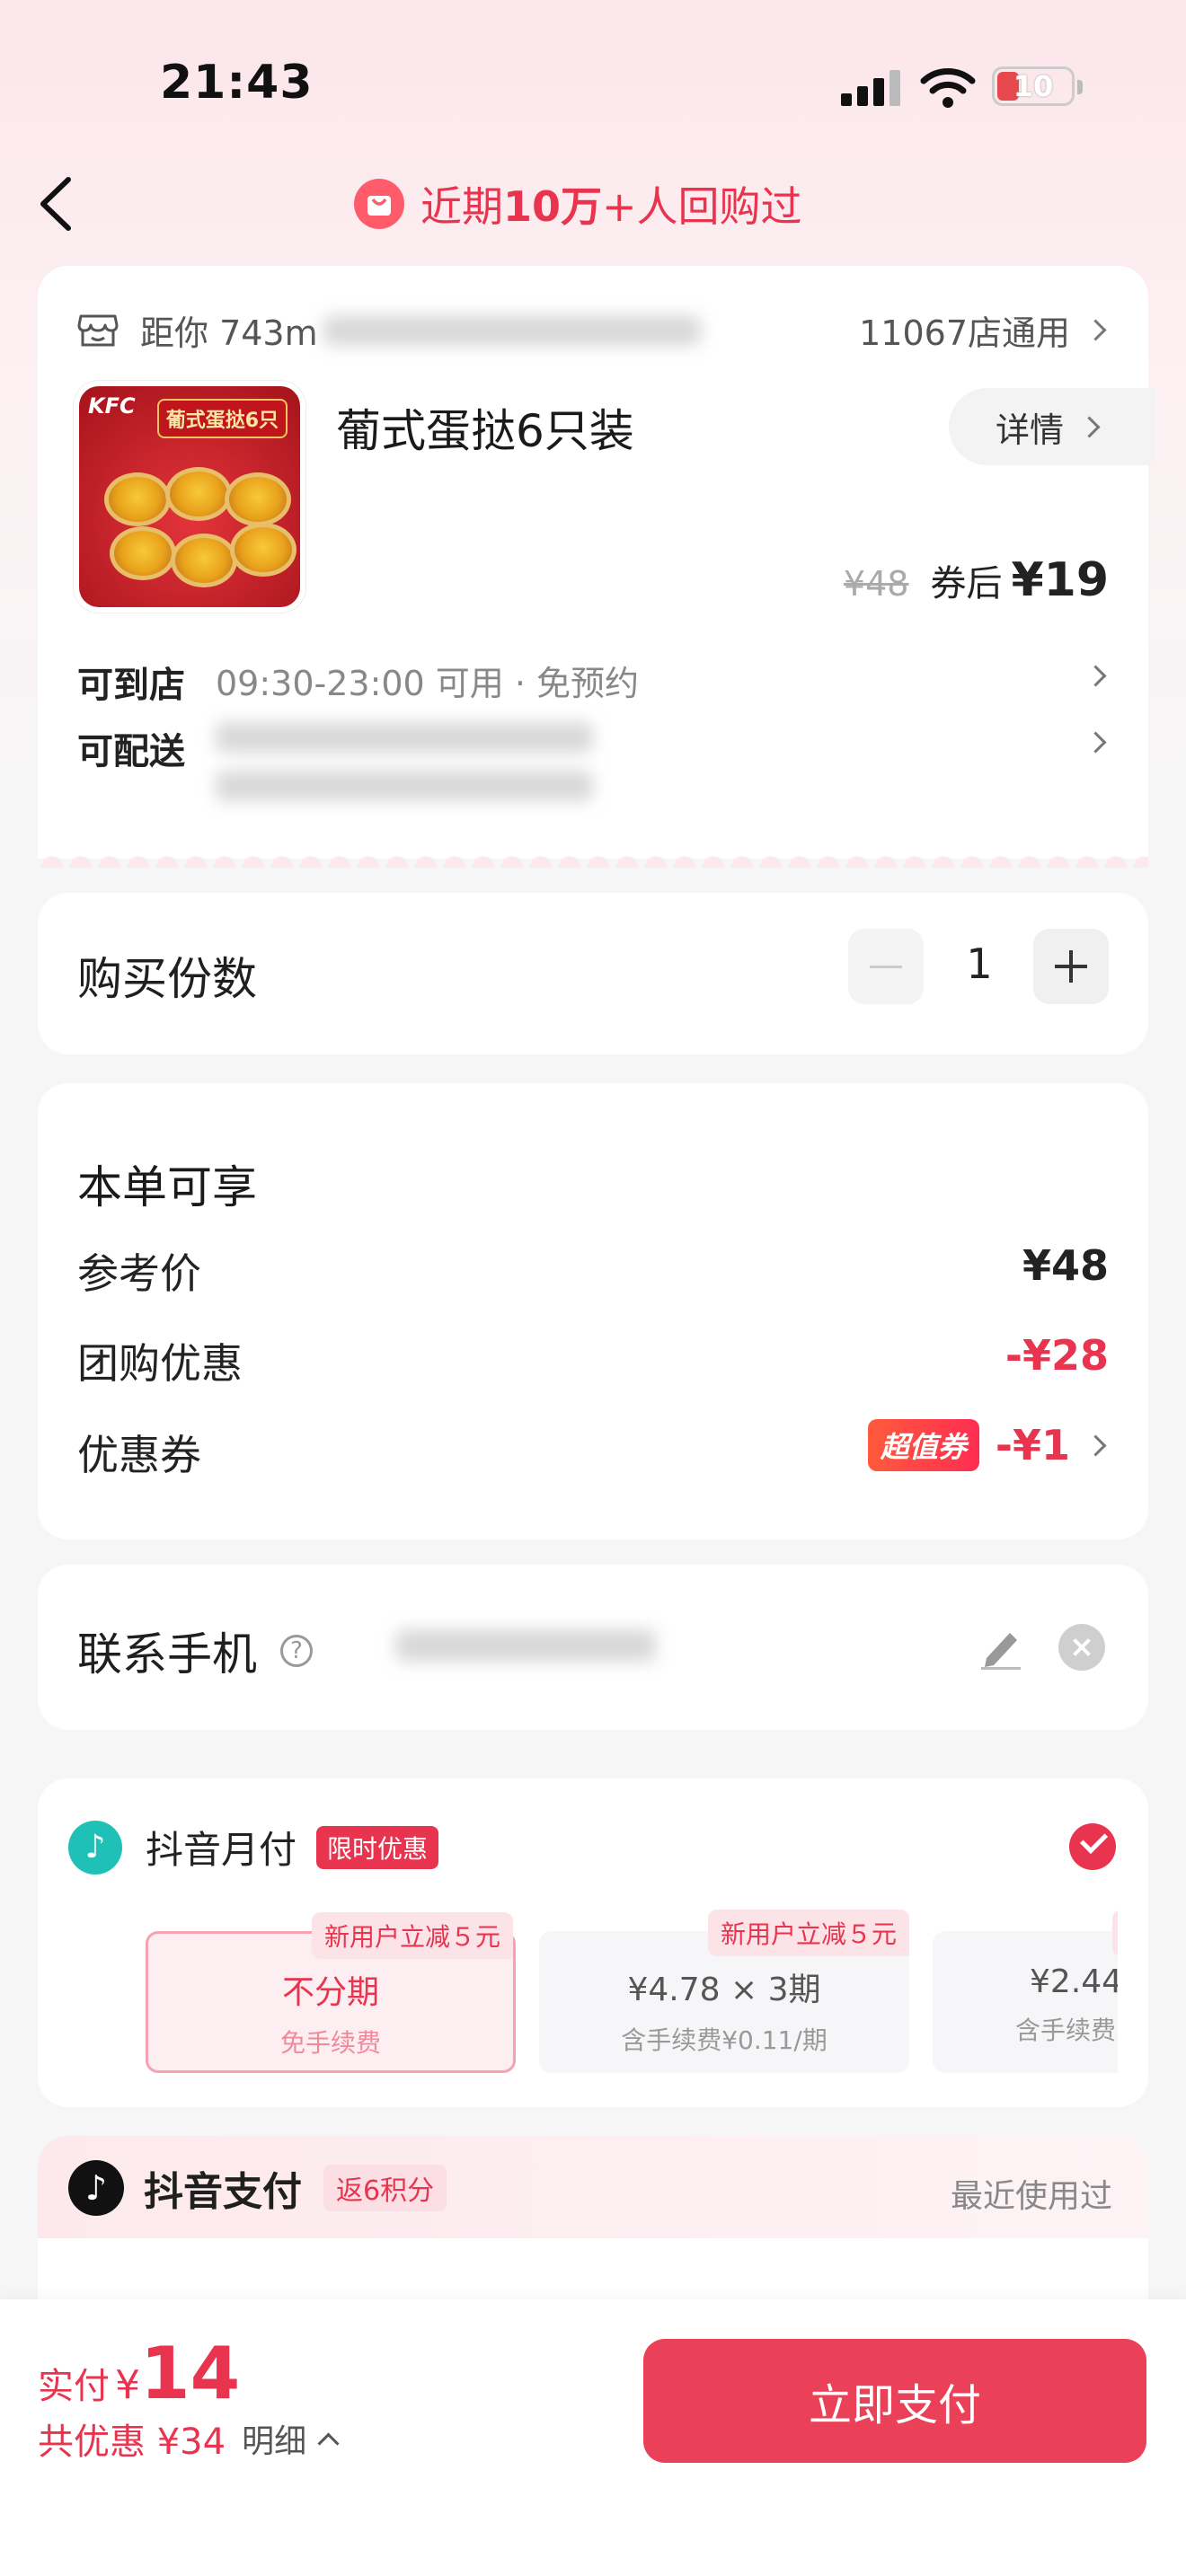 The height and width of the screenshot is (2576, 1186). What do you see at coordinates (131, 685) in the screenshot?
I see `instore-label: 可到店` at bounding box center [131, 685].